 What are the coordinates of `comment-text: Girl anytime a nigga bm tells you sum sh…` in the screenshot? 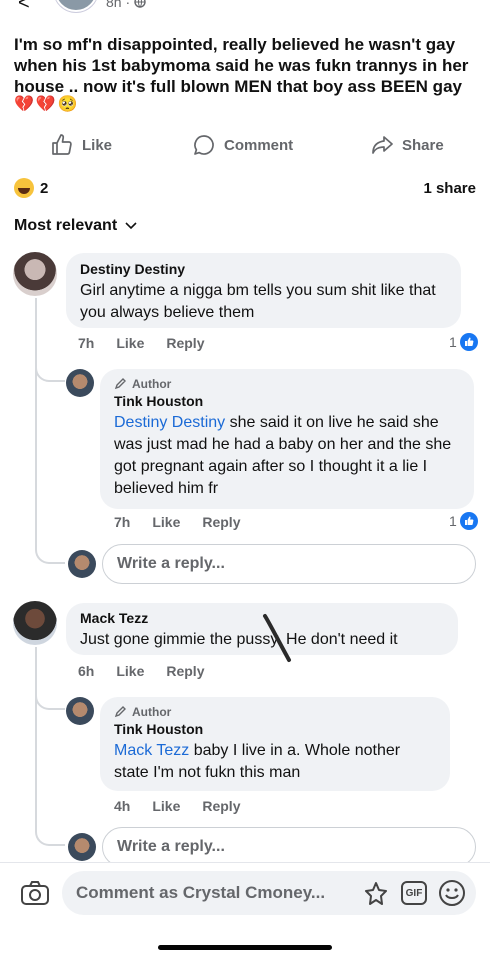 It's located at (258, 301).